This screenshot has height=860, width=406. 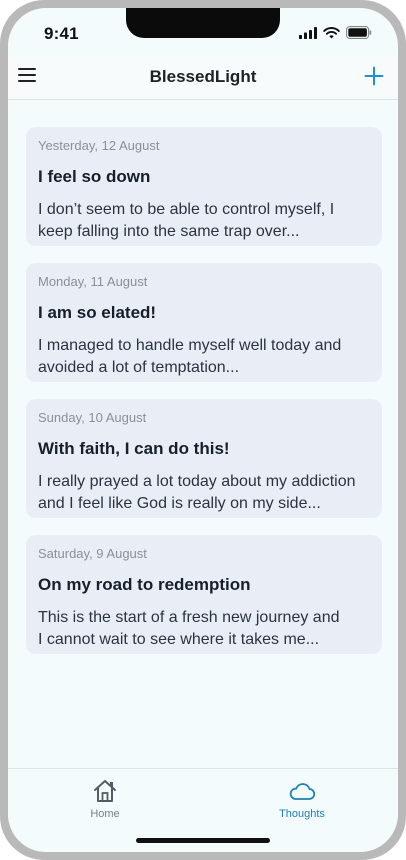 What do you see at coordinates (99, 145) in the screenshot?
I see `entry-date: Yesterday, 12 August` at bounding box center [99, 145].